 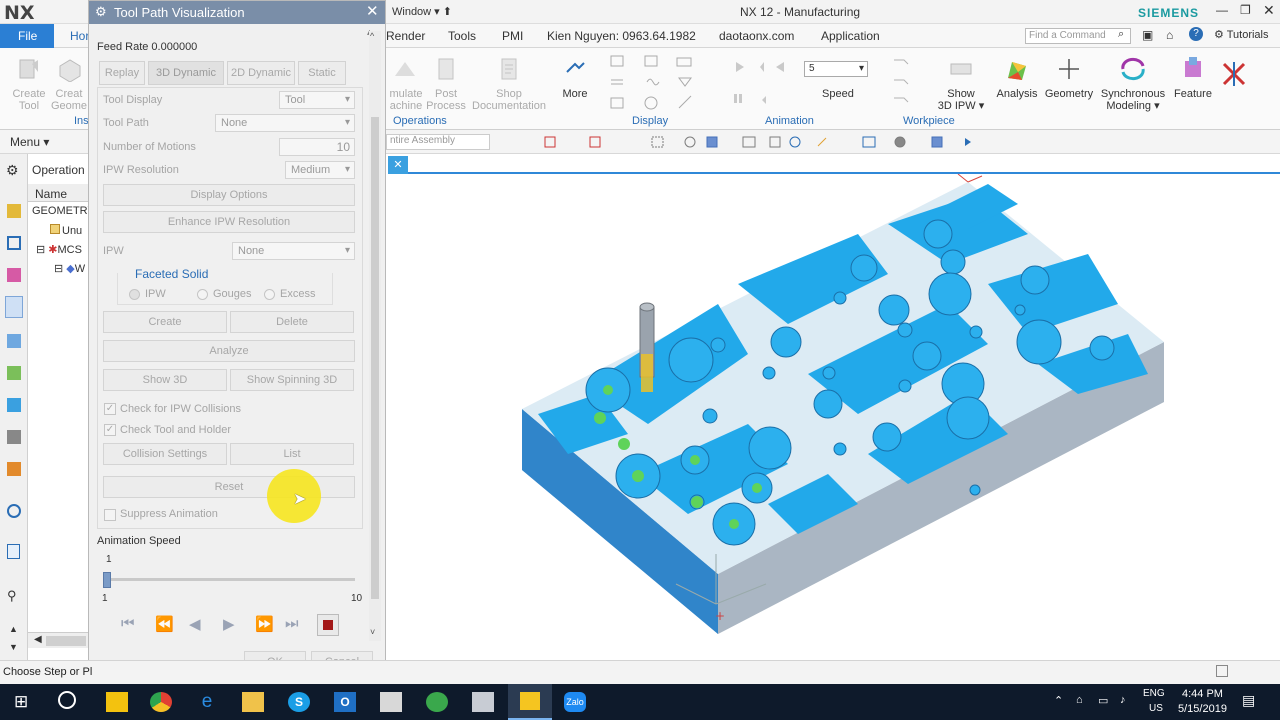 I want to click on collision-settings-button: Collision Settings, so click(x=165, y=454).